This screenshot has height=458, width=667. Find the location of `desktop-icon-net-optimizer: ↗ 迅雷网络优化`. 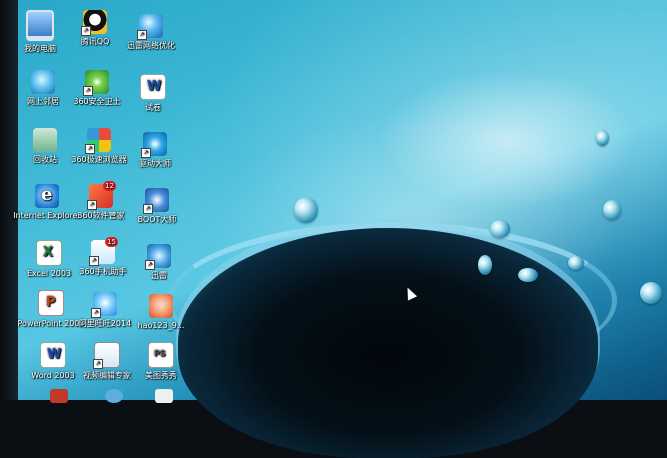

desktop-icon-net-optimizer: ↗ 迅雷网络优化 is located at coordinates (151, 32).